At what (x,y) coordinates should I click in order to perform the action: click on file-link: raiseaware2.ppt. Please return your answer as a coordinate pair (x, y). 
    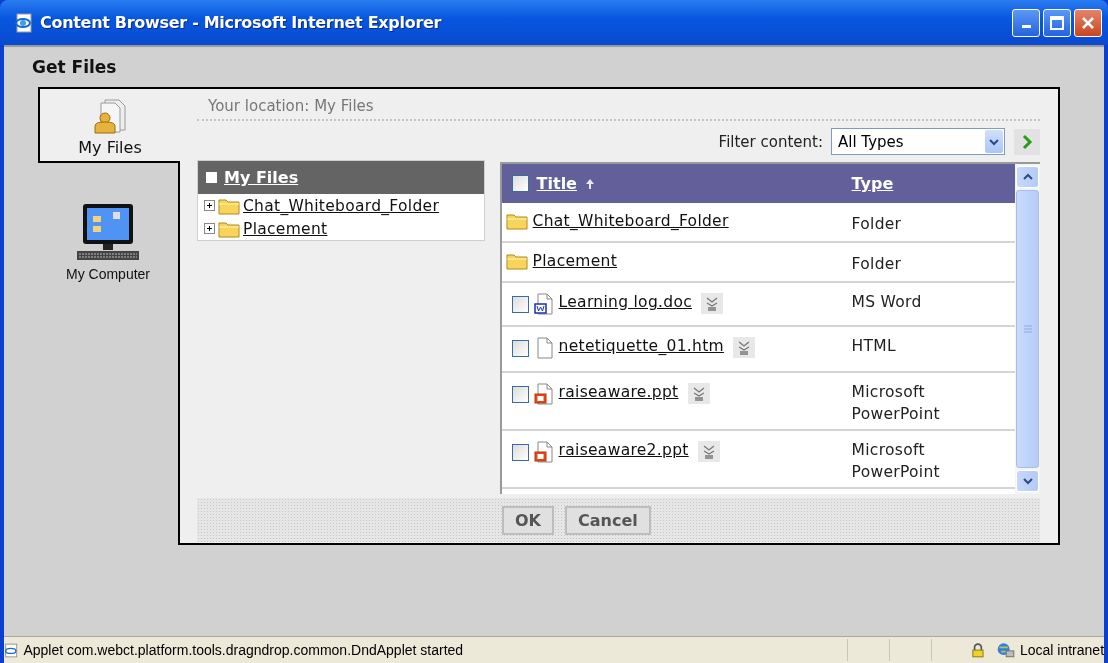
    Looking at the image, I should click on (623, 450).